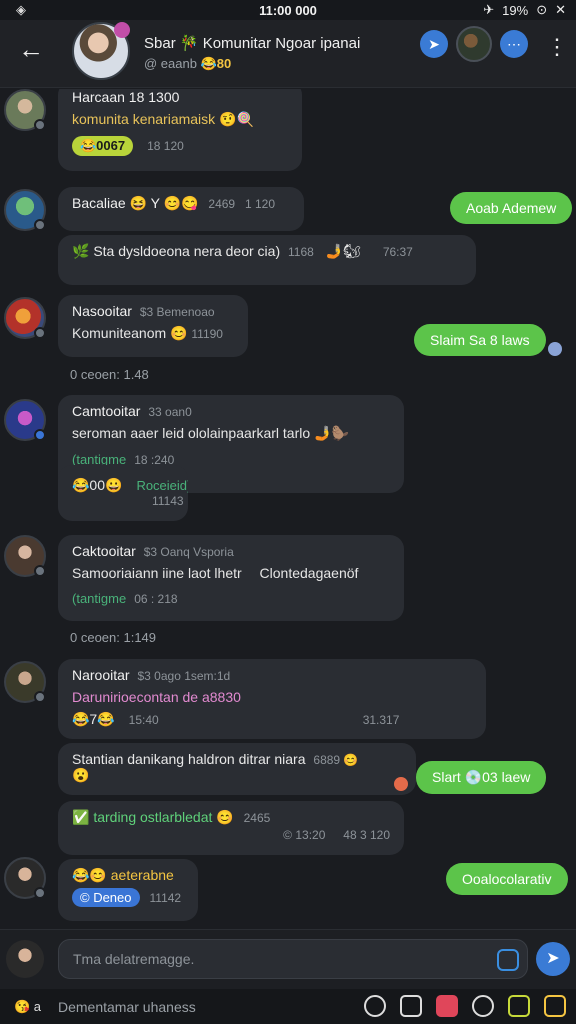 The image size is (576, 1024). Describe the element at coordinates (101, 675) in the screenshot. I see `sender-name: Narooitar` at that location.